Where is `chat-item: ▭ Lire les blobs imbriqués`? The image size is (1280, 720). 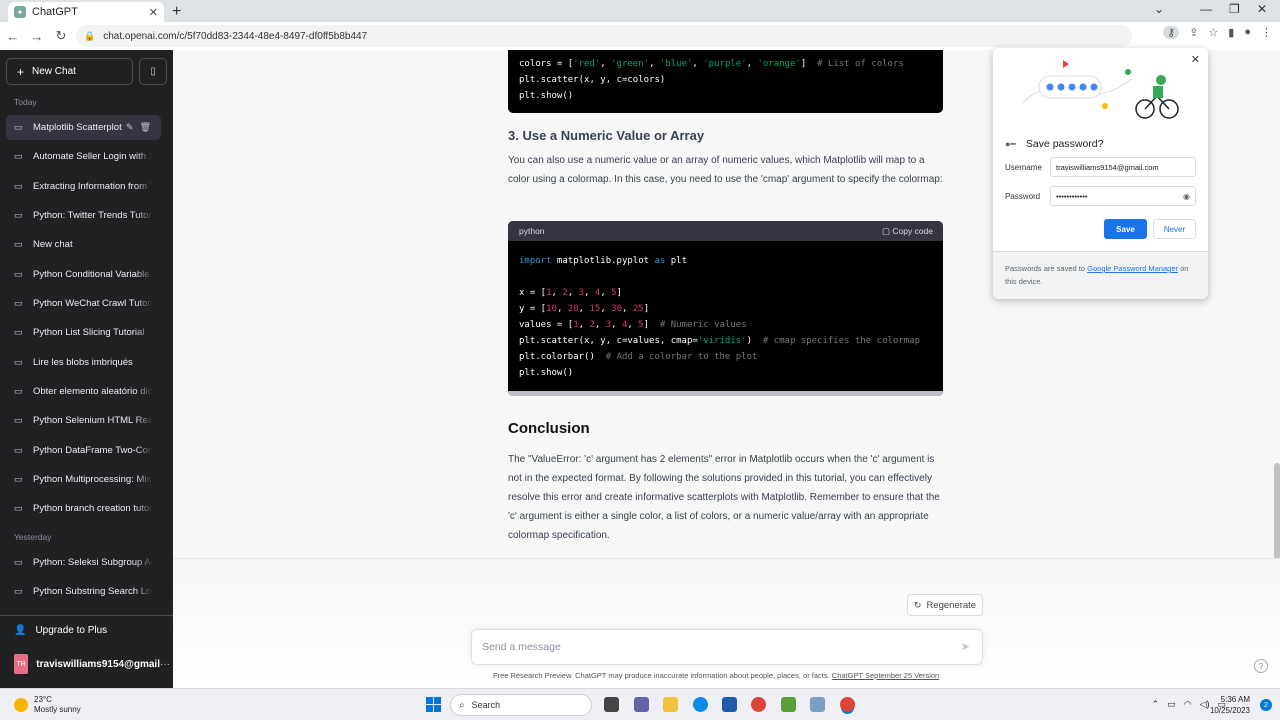 chat-item: ▭ Lire les blobs imbriqués is located at coordinates (83, 362).